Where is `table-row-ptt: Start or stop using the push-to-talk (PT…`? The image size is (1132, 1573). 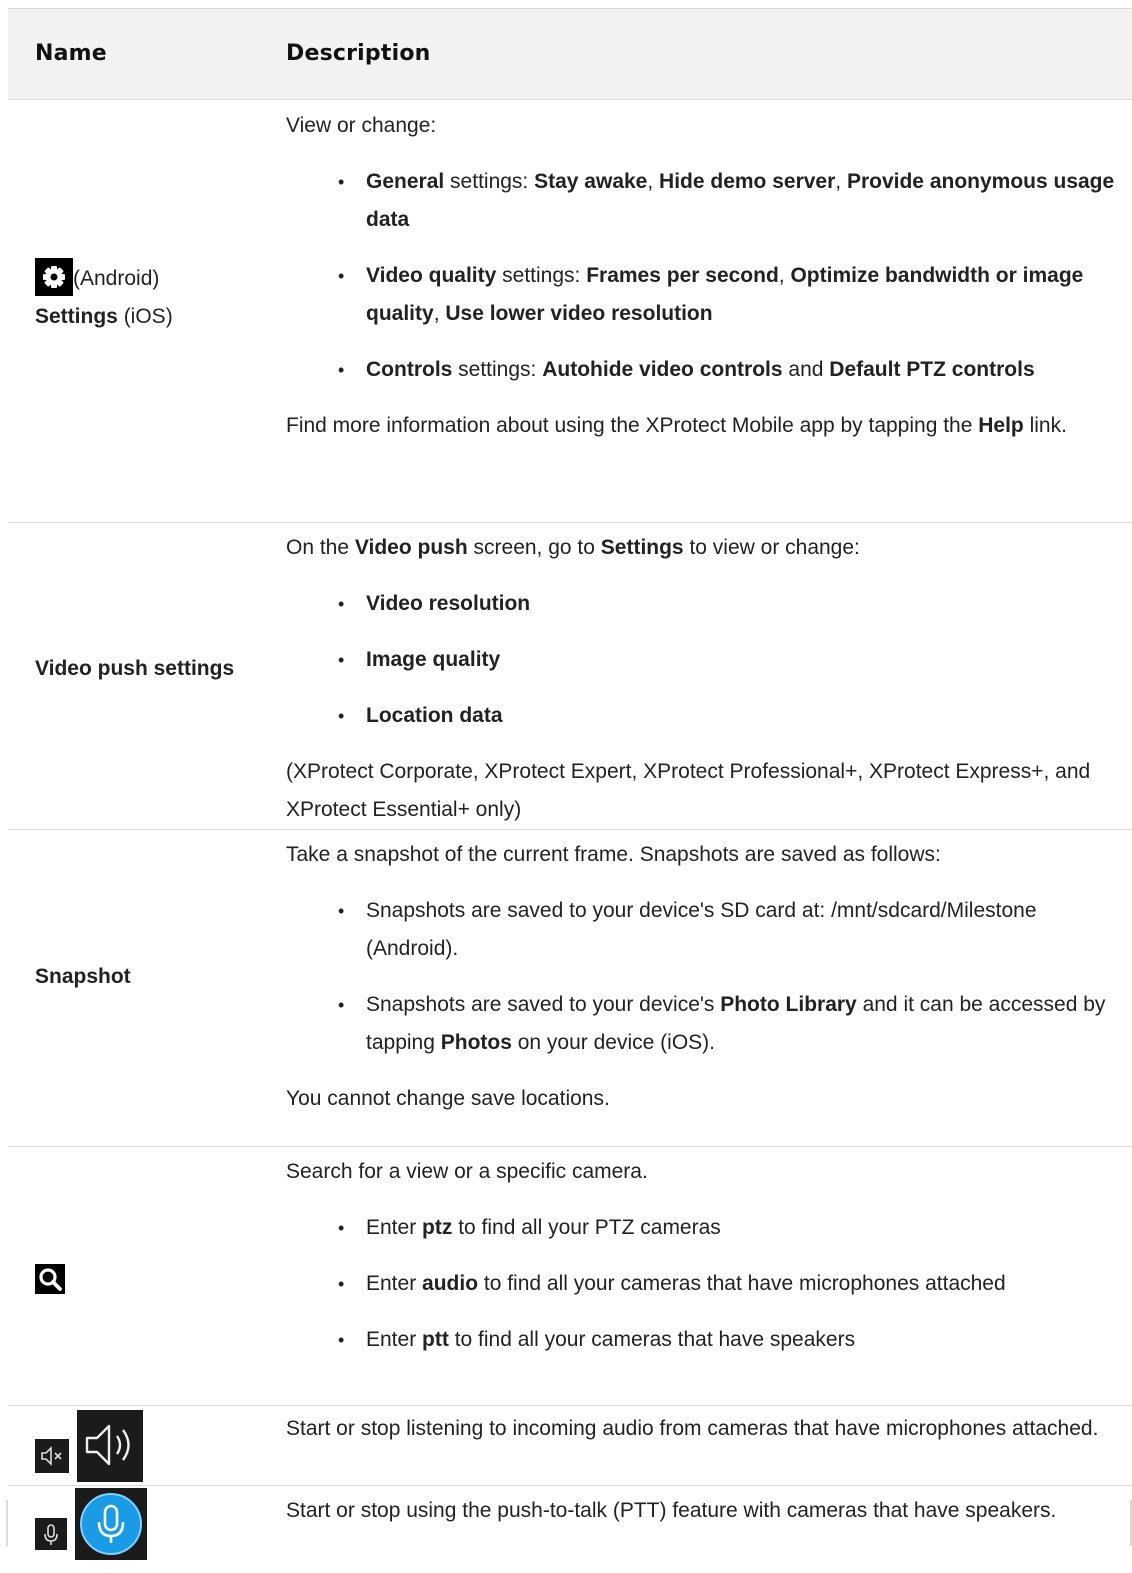
table-row-ptt: Start or stop using the push-to-talk (PT… is located at coordinates (570, 1528).